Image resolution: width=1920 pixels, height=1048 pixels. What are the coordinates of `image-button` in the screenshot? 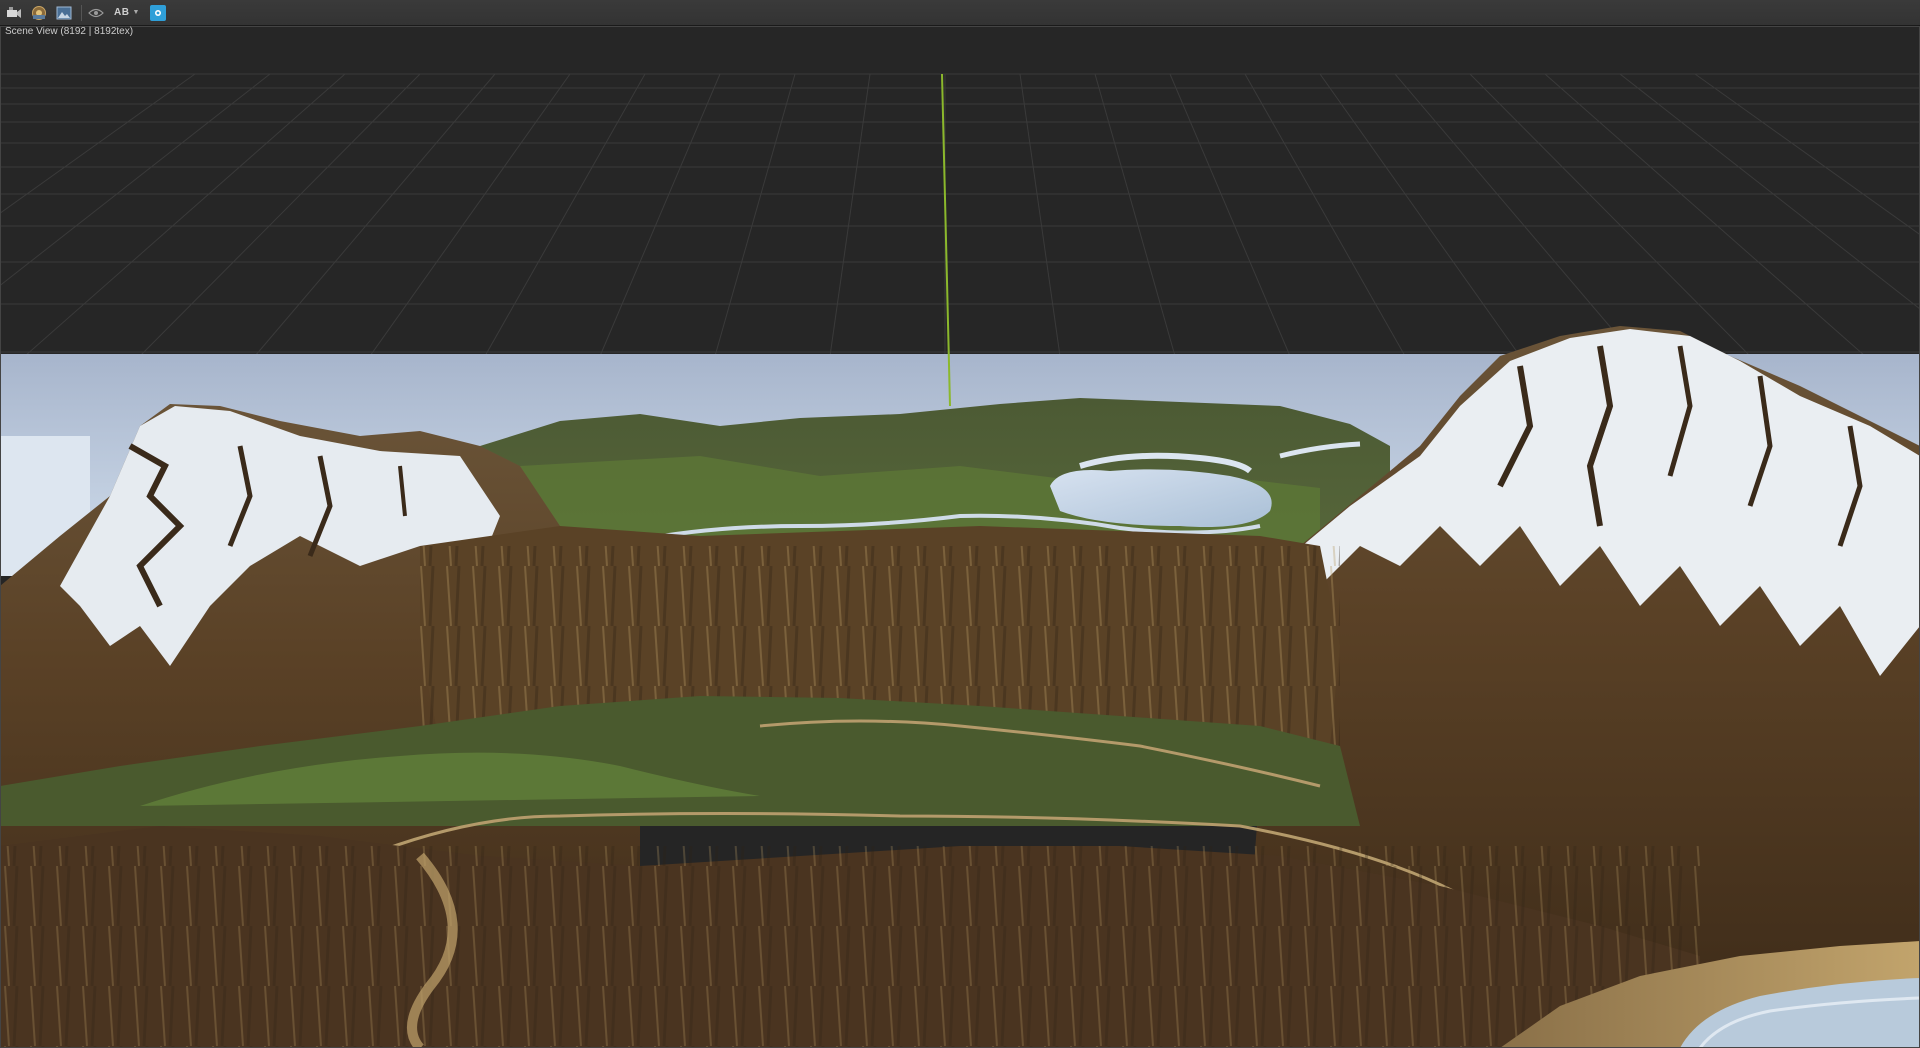 It's located at (64, 13).